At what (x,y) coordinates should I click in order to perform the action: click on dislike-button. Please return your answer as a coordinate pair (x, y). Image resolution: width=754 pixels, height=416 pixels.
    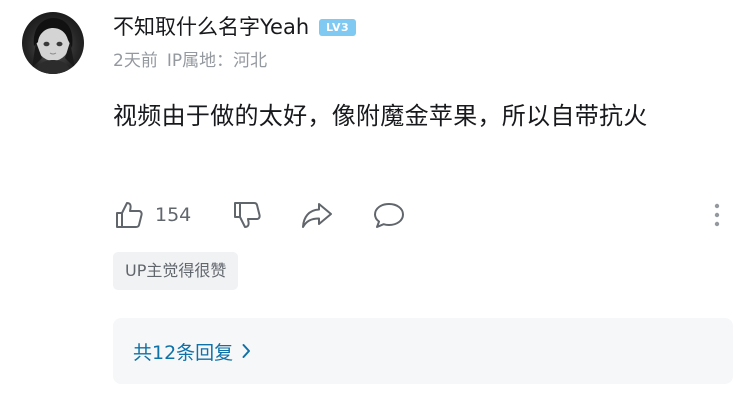
    Looking at the image, I should click on (247, 215).